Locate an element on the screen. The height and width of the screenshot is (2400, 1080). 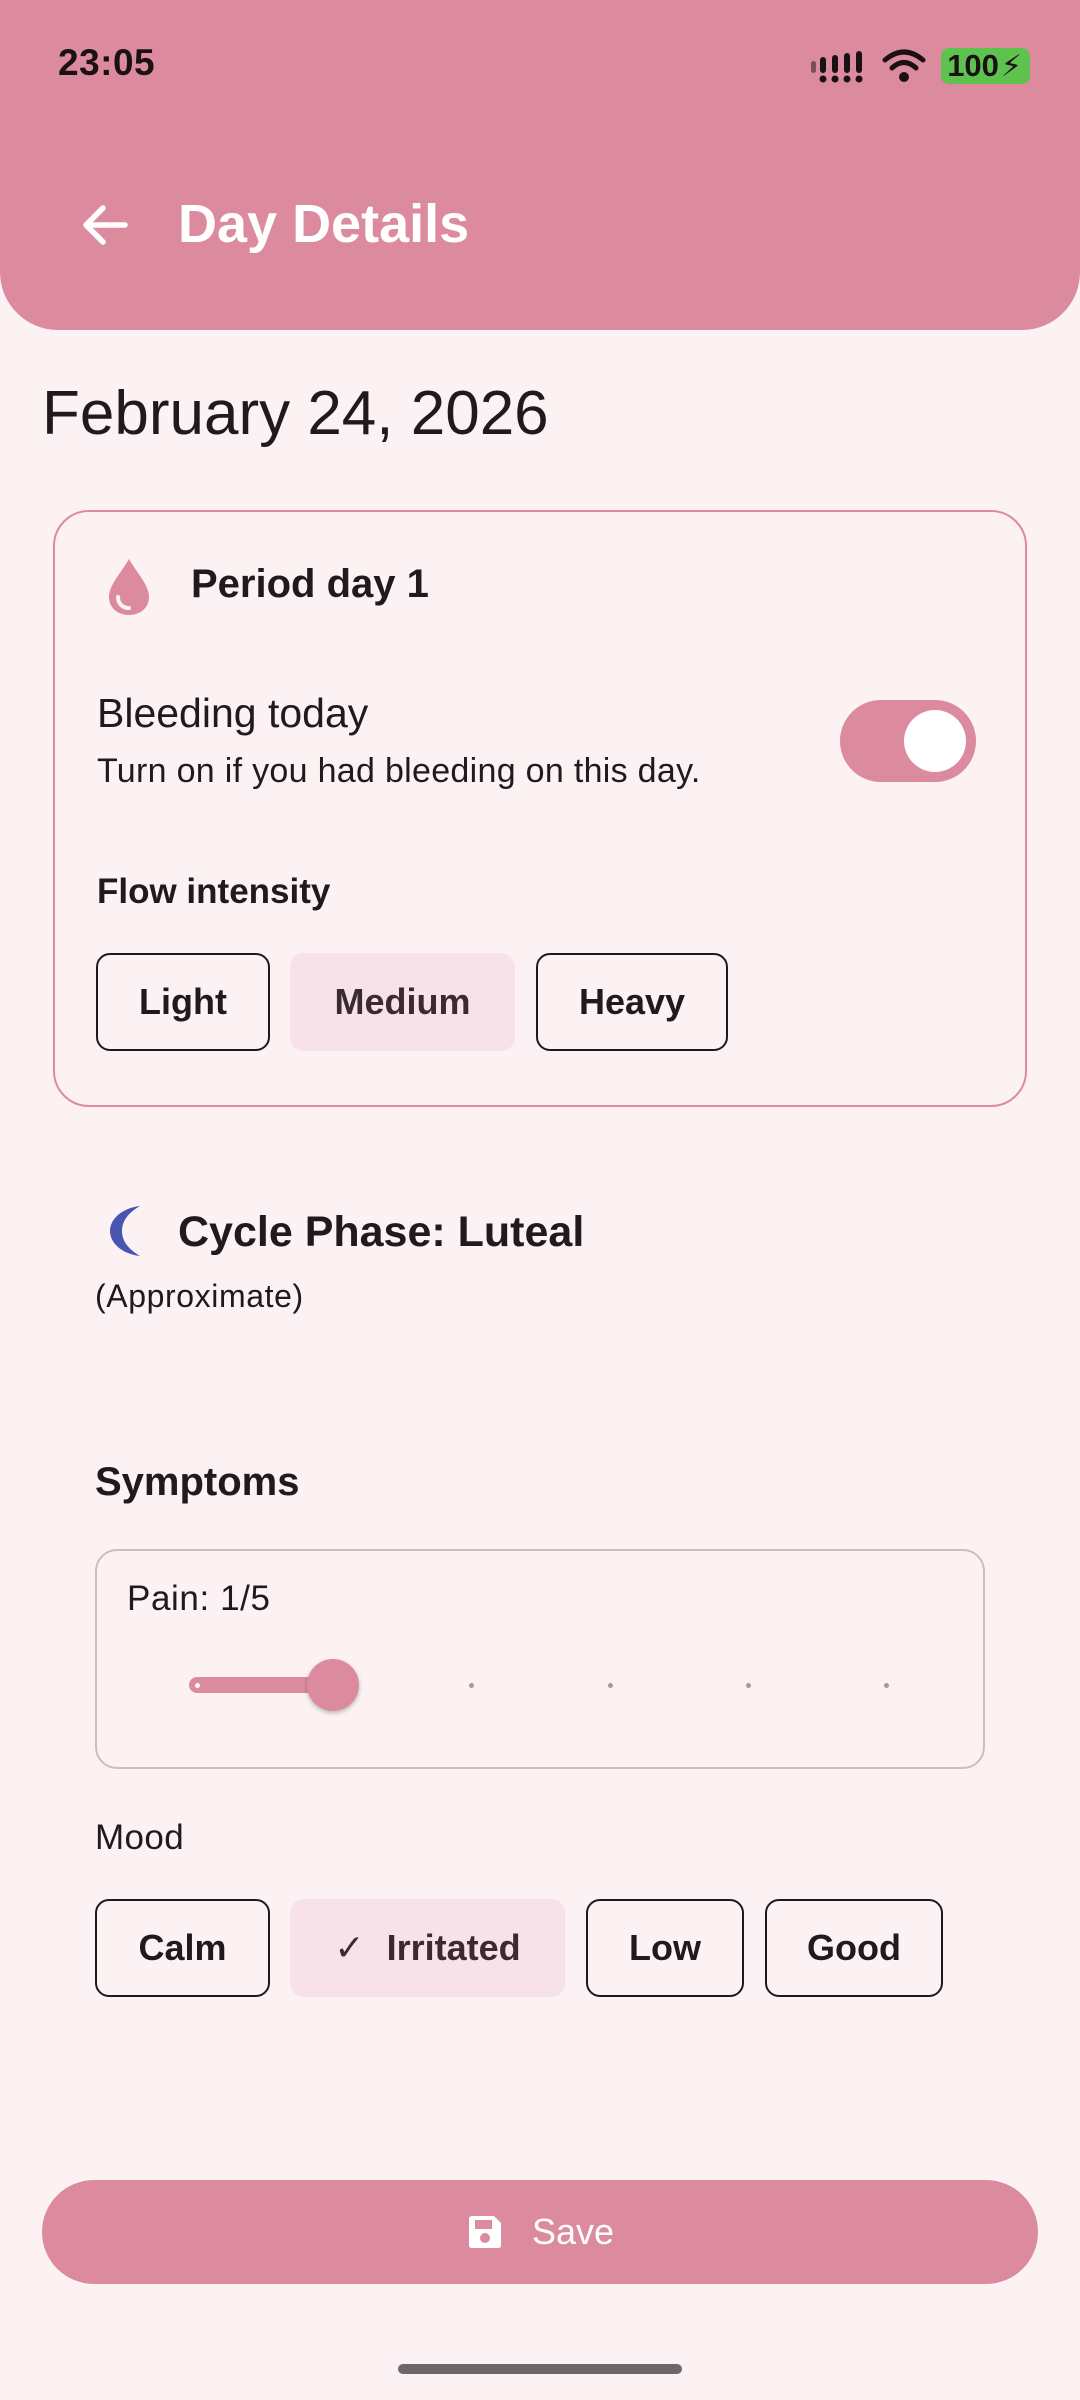
flow-chip-medium: Medium is located at coordinates (402, 1002).